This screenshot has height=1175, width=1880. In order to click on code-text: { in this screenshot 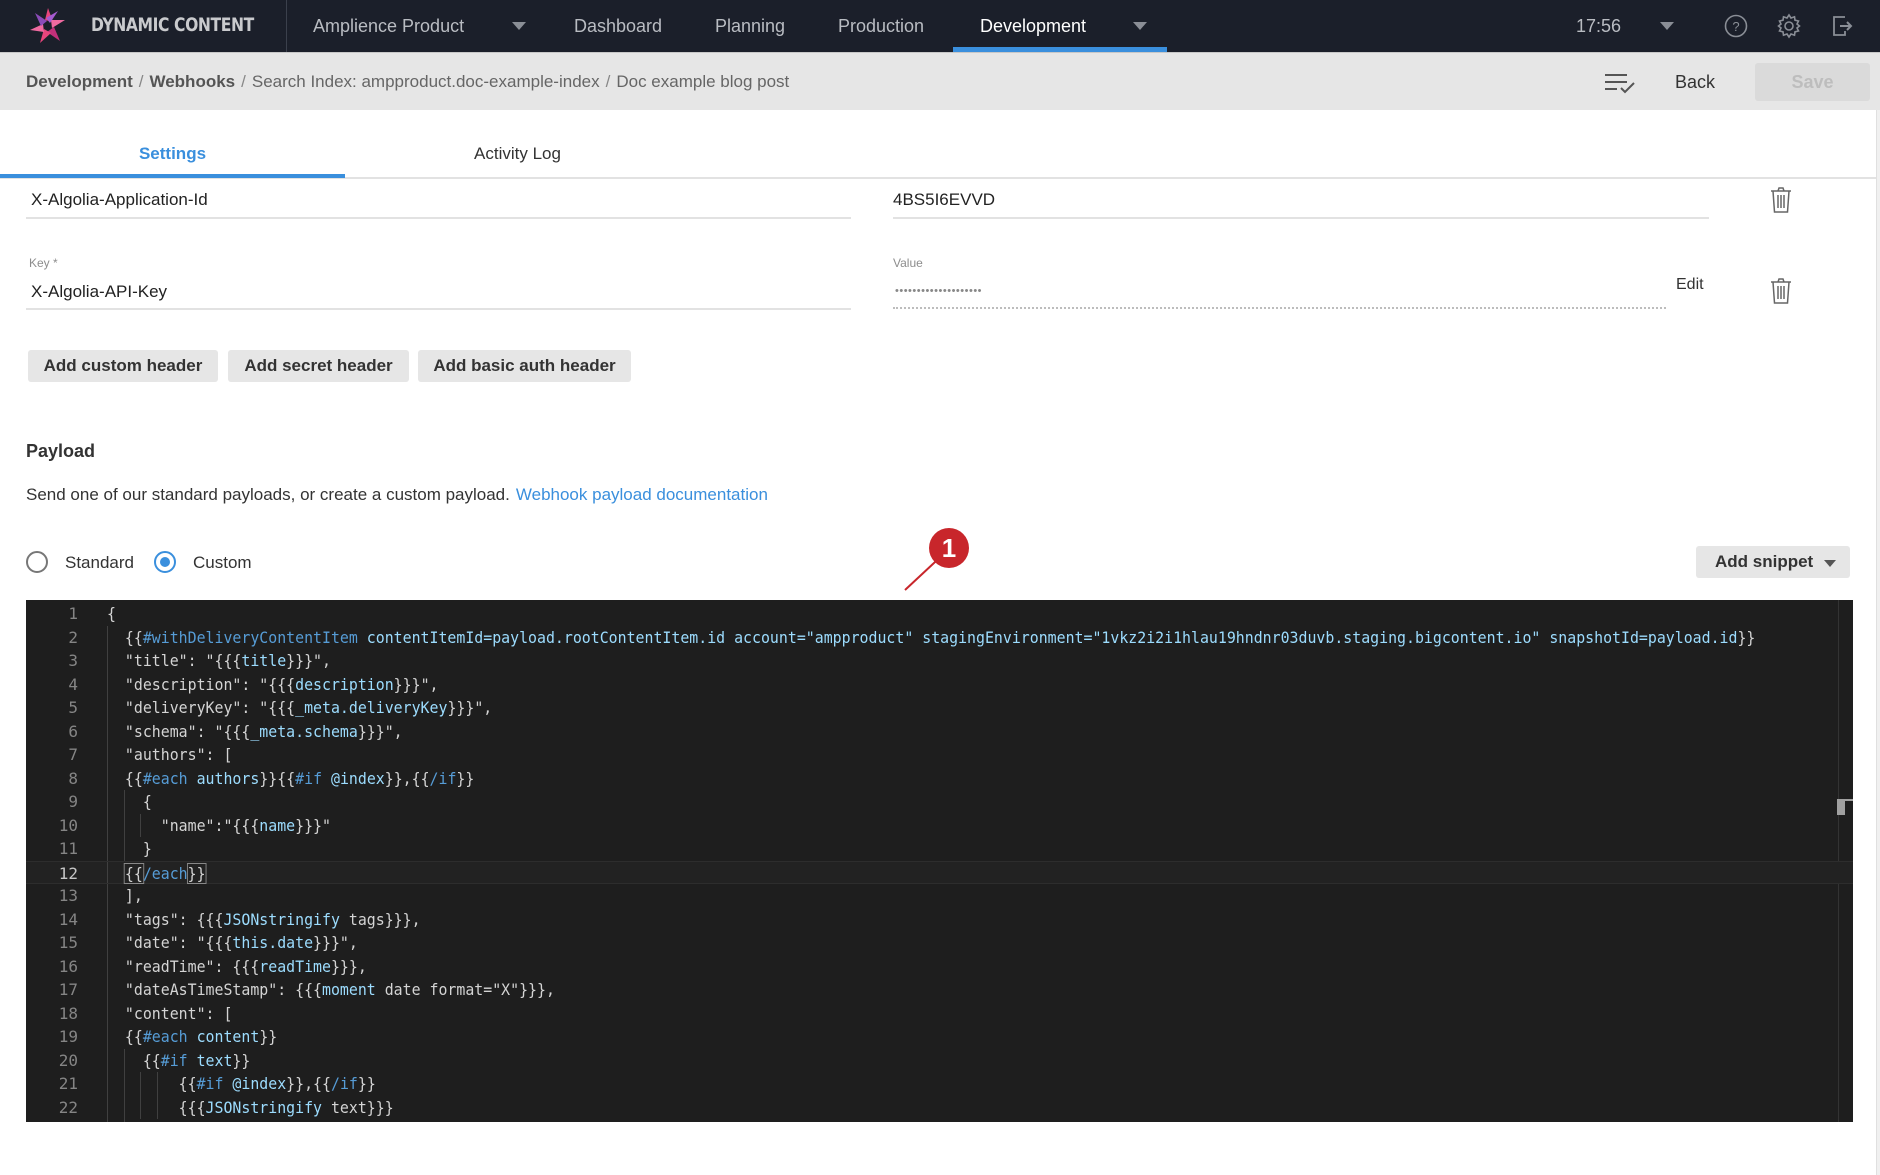, I will do `click(129, 801)`.